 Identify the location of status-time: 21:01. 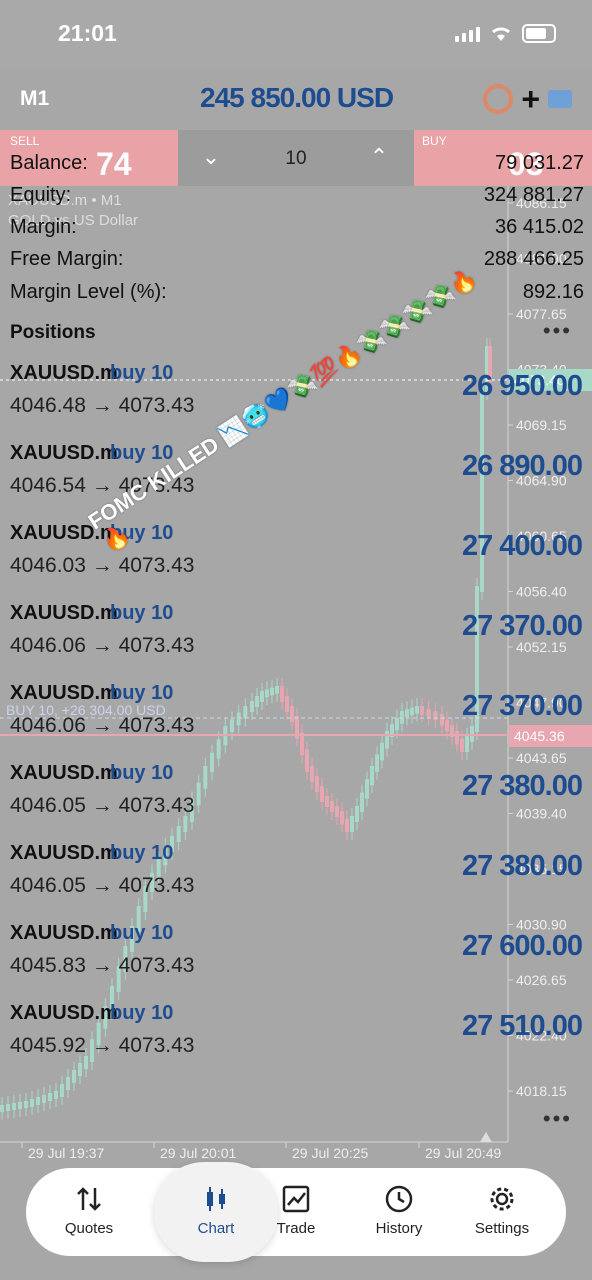
(87, 33).